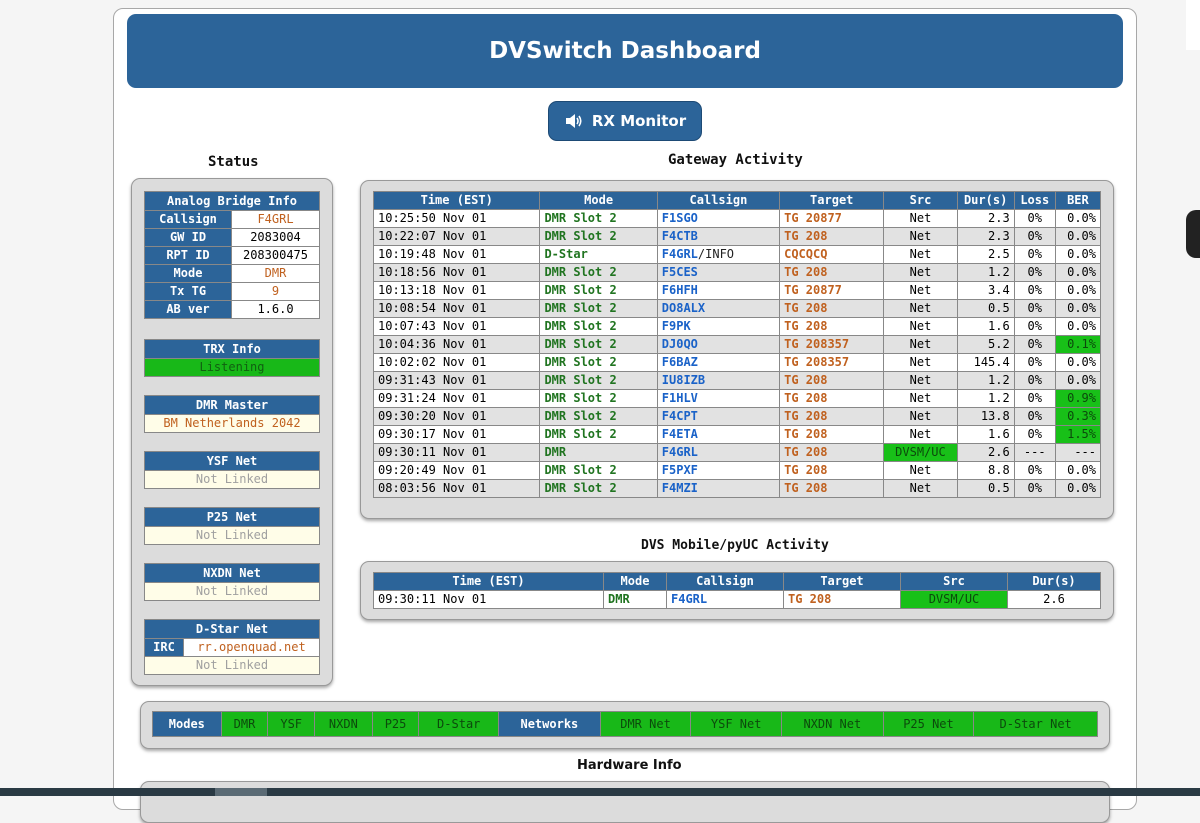  What do you see at coordinates (680, 398) in the screenshot?
I see `callsign-text: F1HLV` at bounding box center [680, 398].